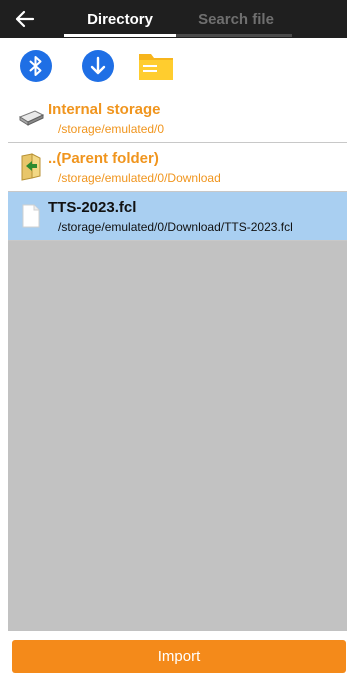 The width and height of the screenshot is (347, 675). I want to click on tab-search-file-label: Search file, so click(236, 19).